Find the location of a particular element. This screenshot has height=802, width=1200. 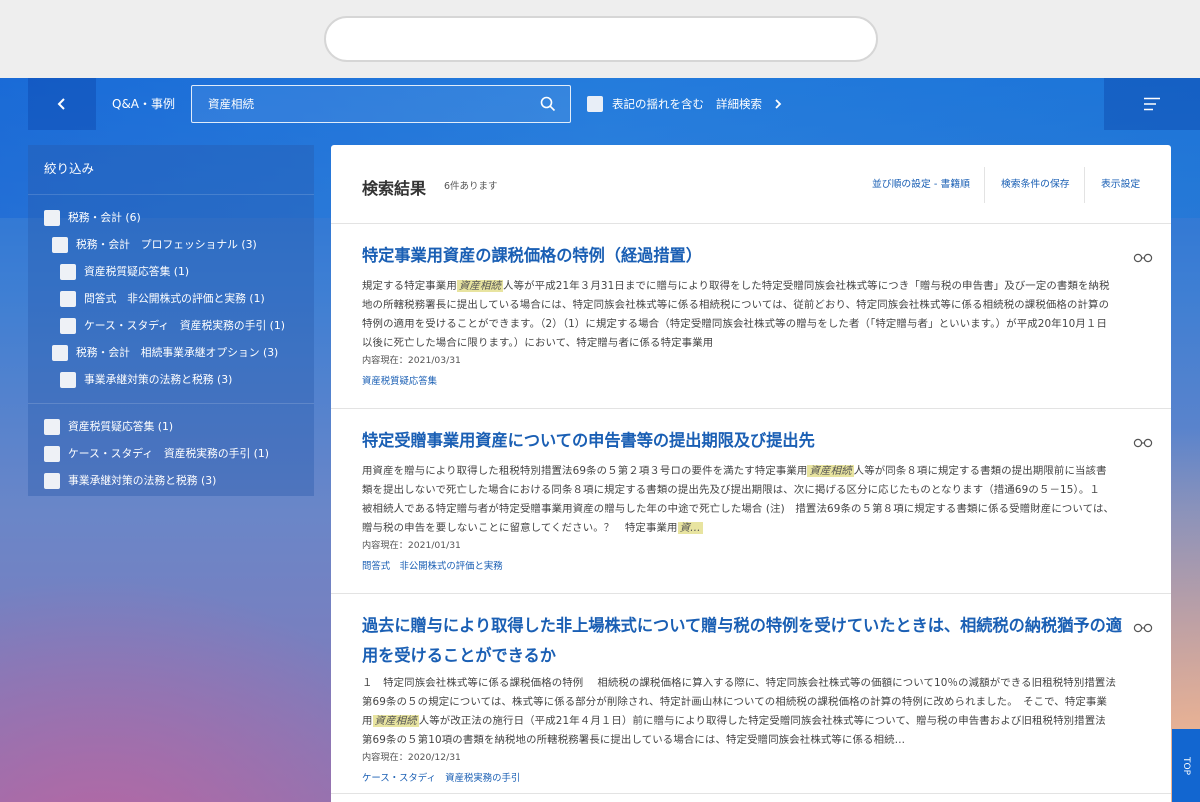

scroll-top-label: TOP is located at coordinates (1185, 765).